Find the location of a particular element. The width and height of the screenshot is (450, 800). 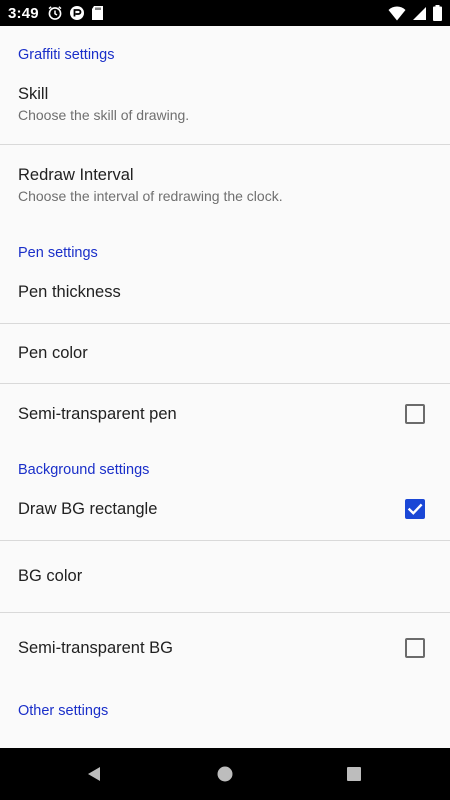

pref-pen-color-title: Pen color is located at coordinates (53, 353).